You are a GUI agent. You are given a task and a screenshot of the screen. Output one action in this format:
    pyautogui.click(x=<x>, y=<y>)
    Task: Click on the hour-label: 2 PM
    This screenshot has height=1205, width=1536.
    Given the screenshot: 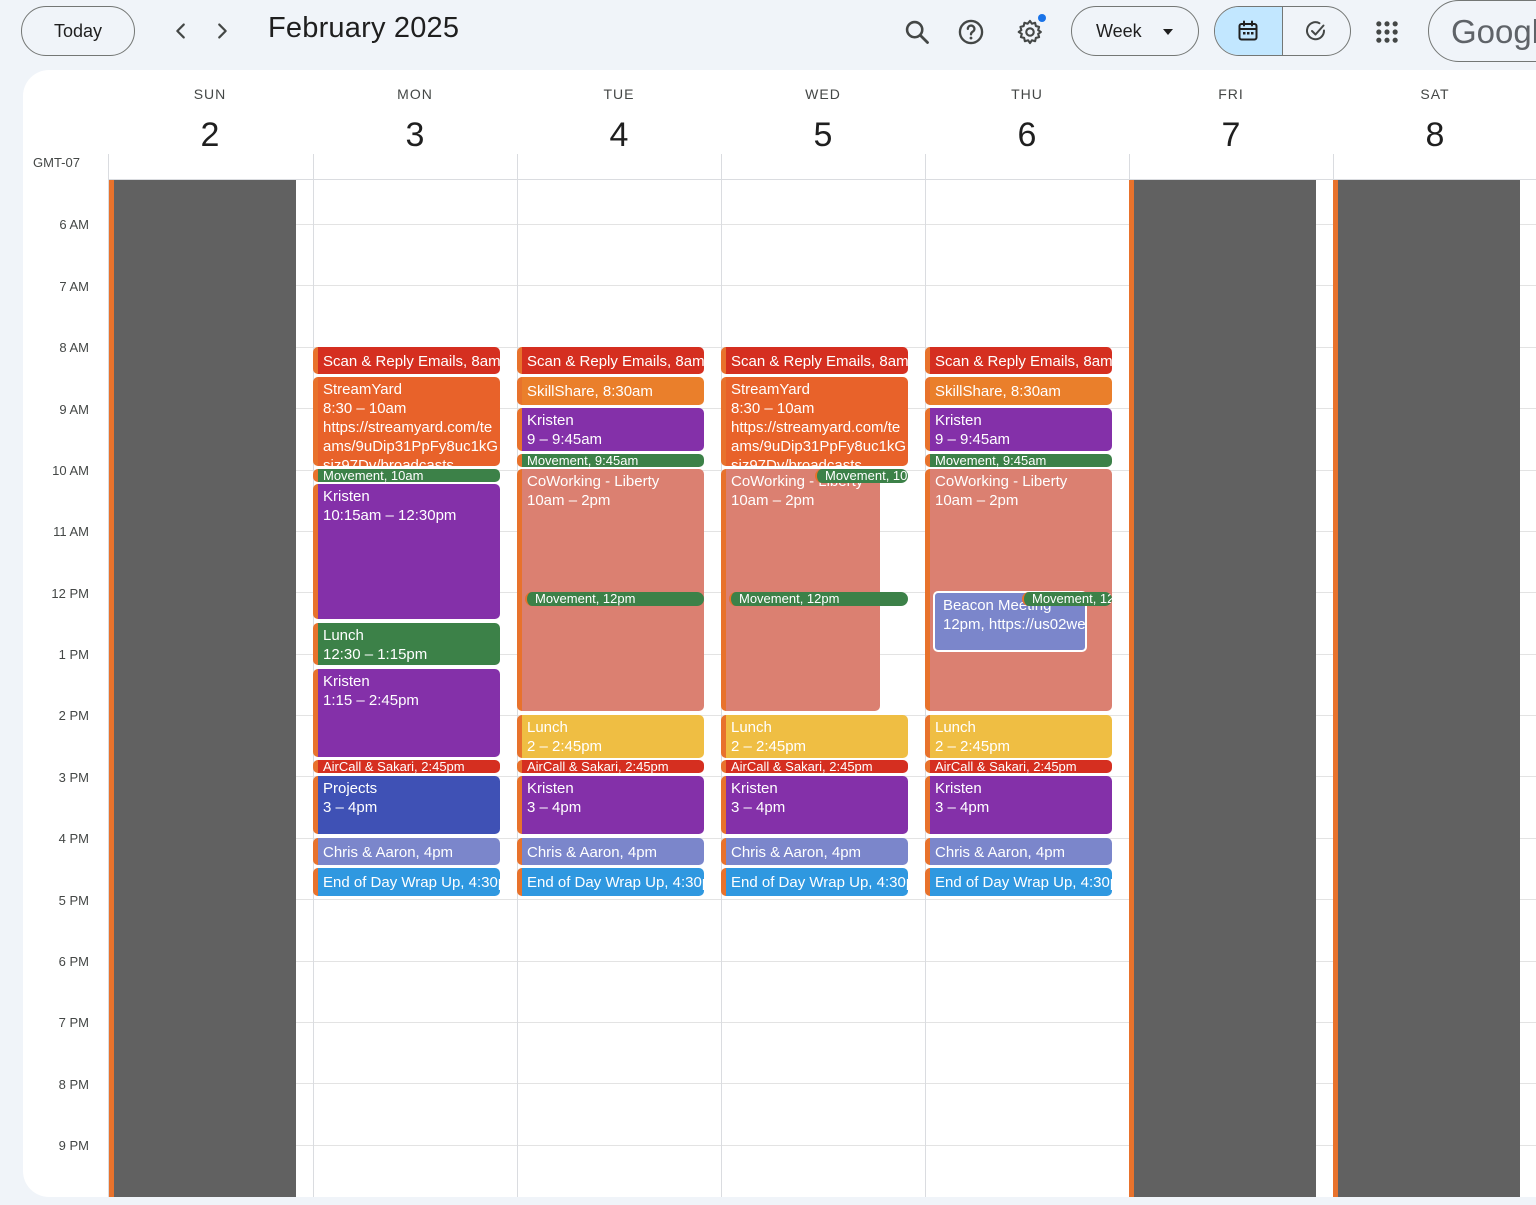 What is the action you would take?
    pyautogui.click(x=73, y=715)
    